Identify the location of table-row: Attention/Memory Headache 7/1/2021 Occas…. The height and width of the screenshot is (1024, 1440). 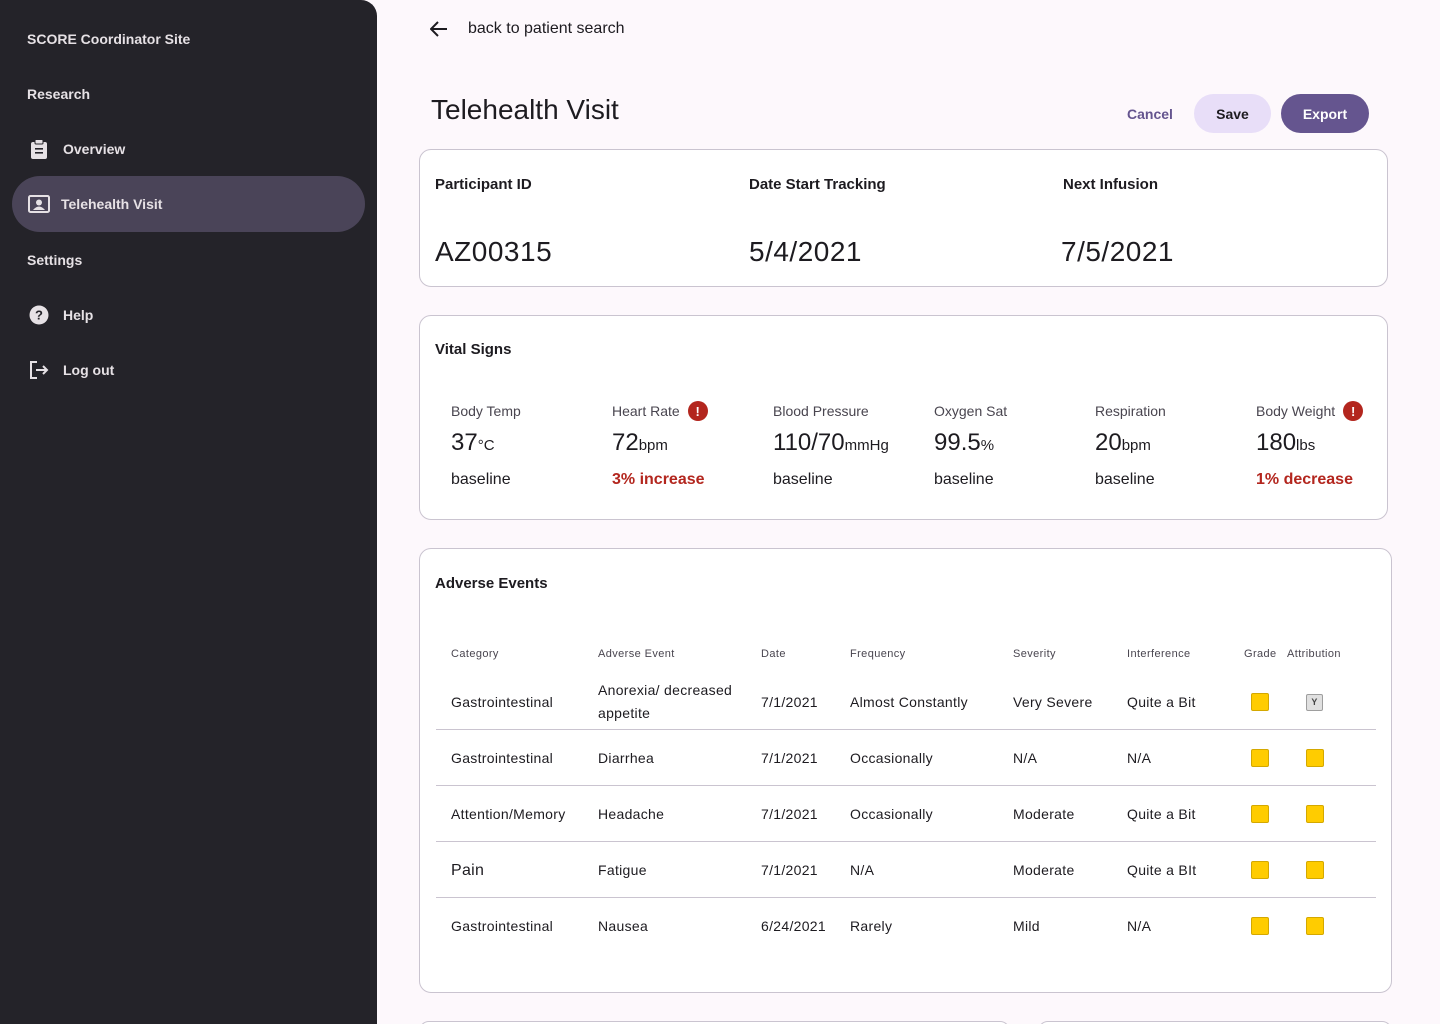
(906, 814).